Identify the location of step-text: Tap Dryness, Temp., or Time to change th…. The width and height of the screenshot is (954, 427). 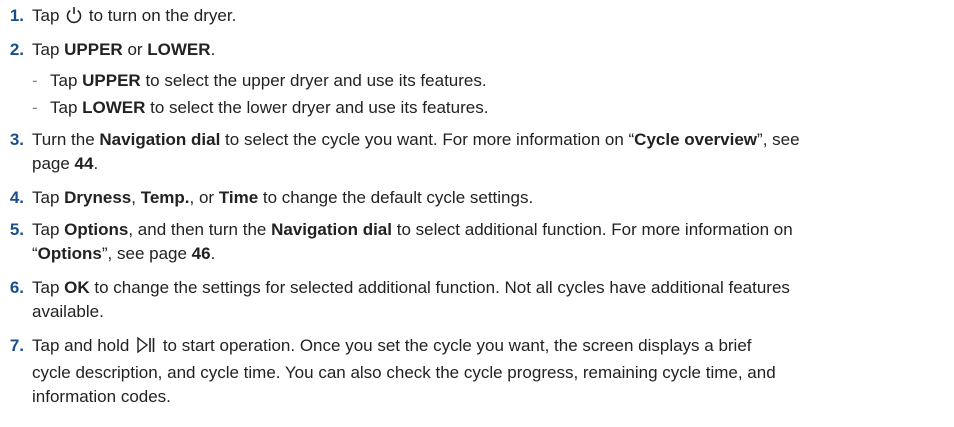
(283, 197).